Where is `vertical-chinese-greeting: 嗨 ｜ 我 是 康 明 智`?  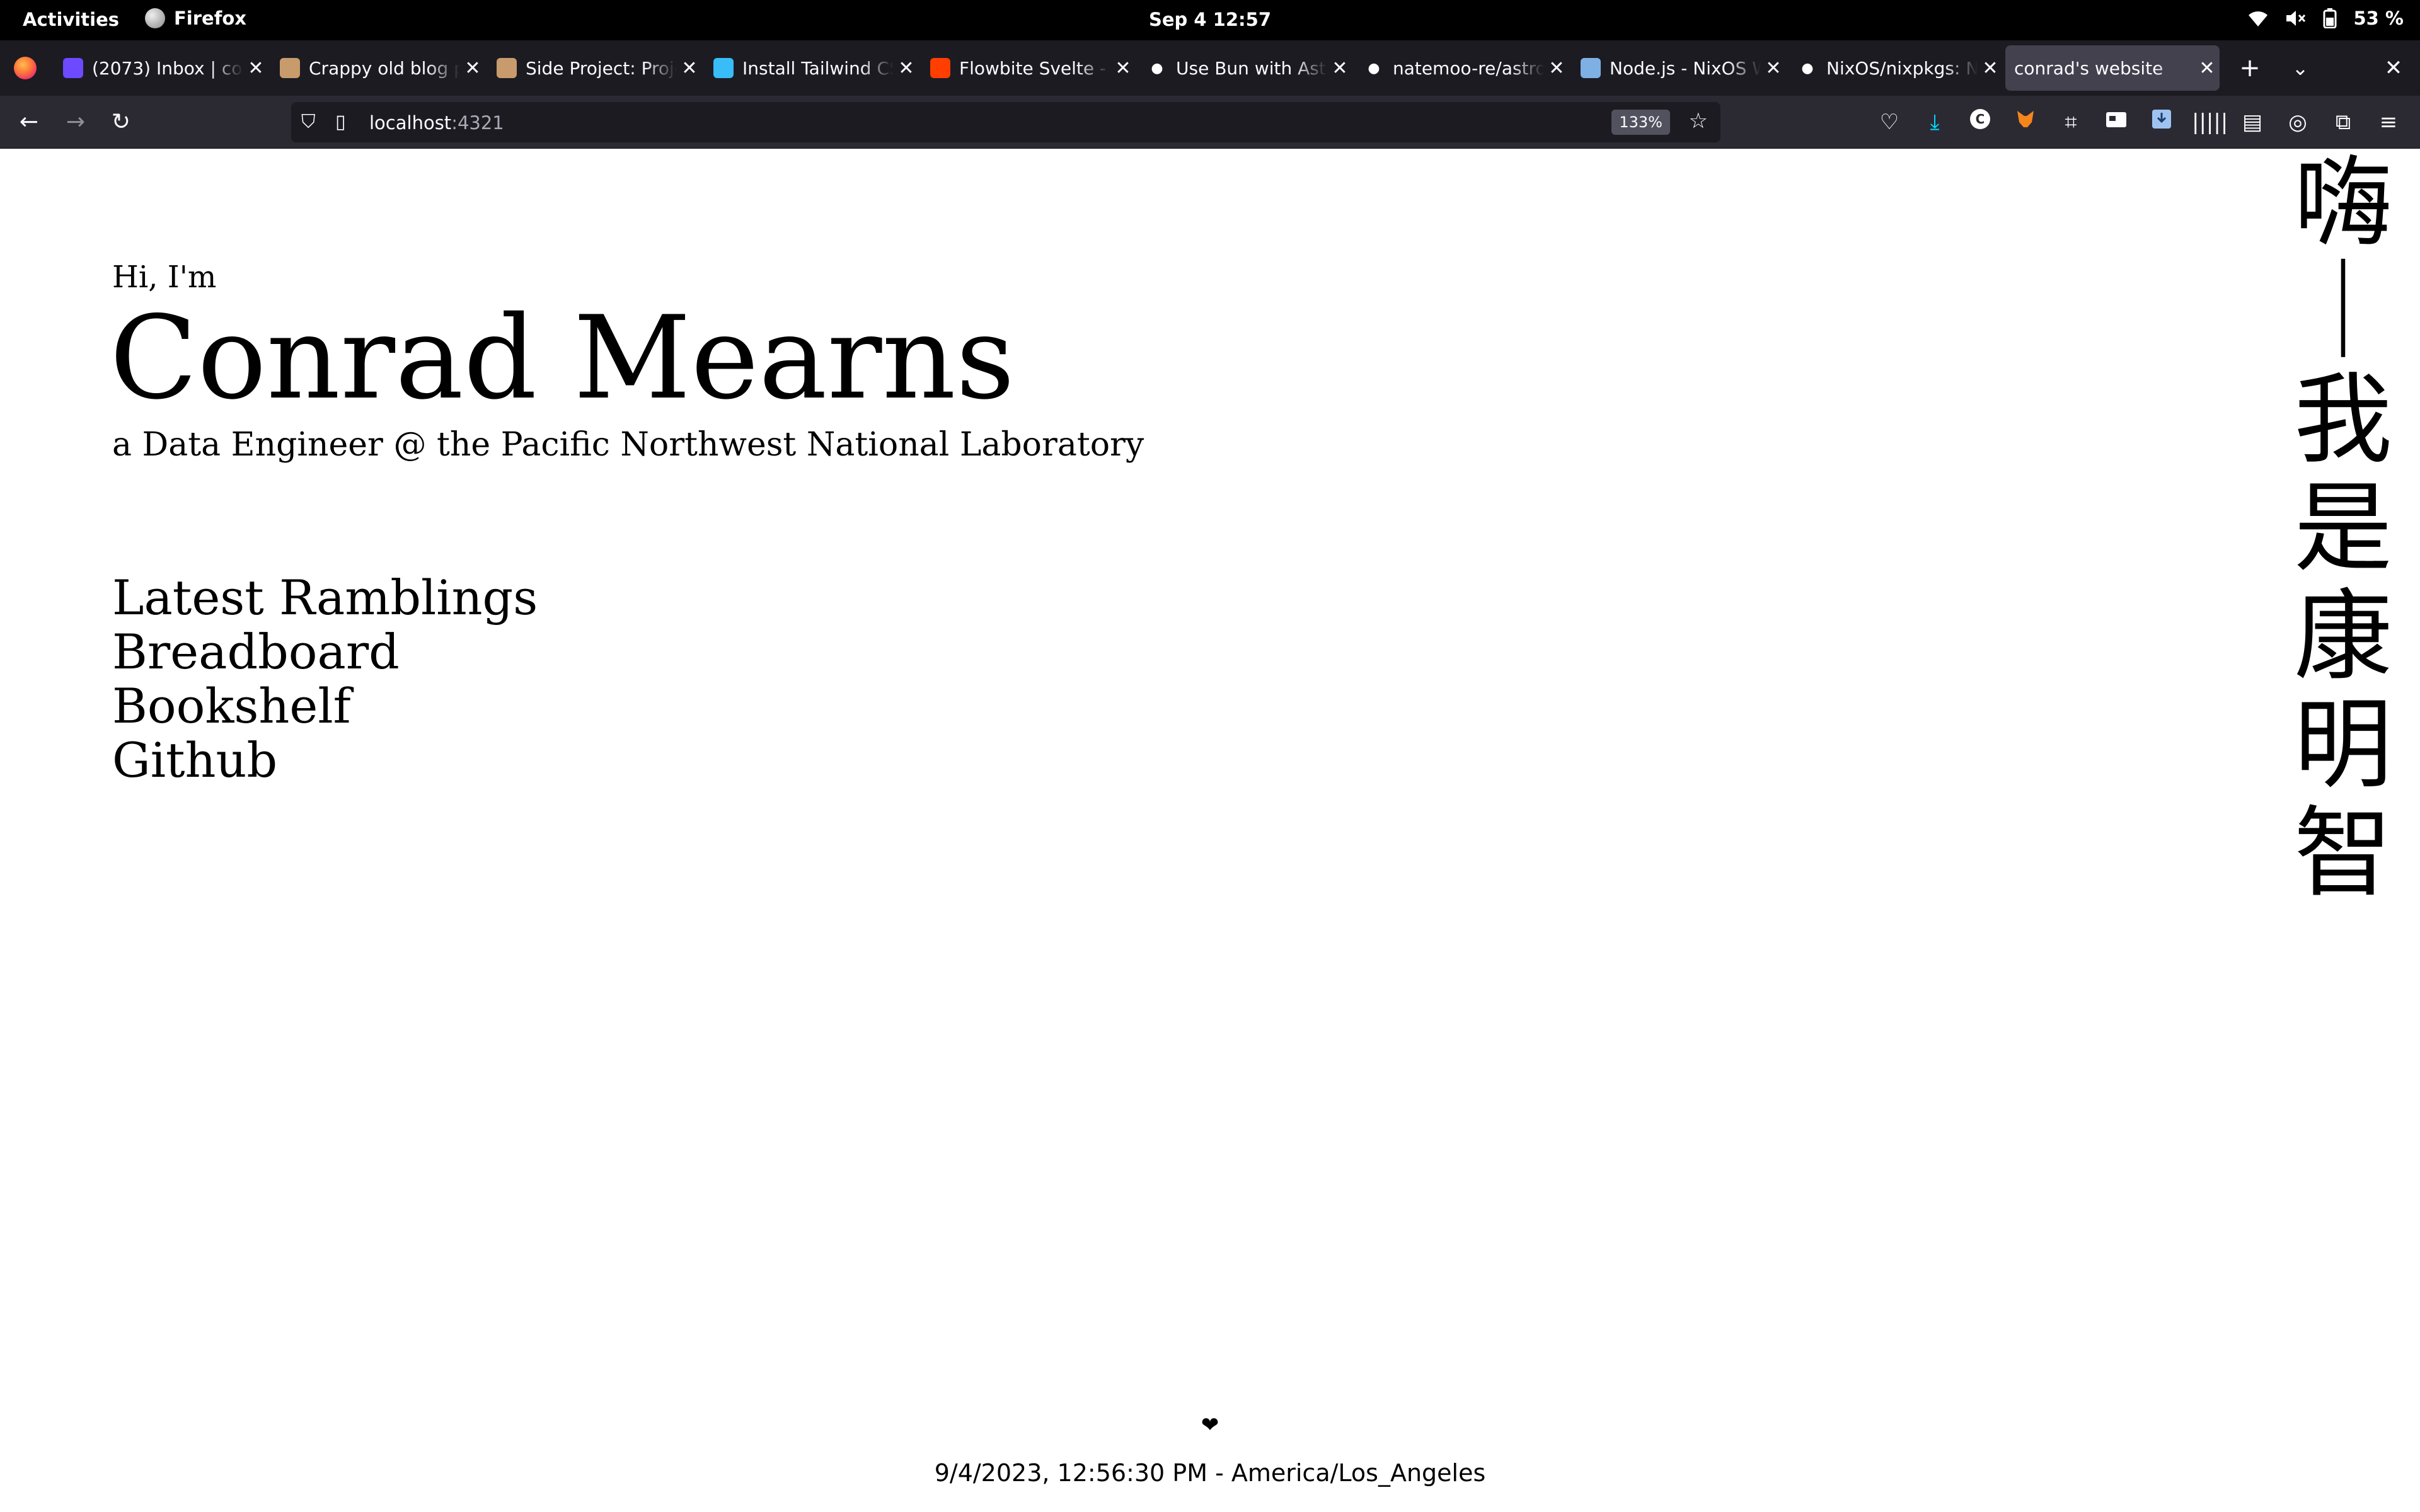
vertical-chinese-greeting: 嗨 ｜ 我 是 康 明 智 is located at coordinates (2343, 528).